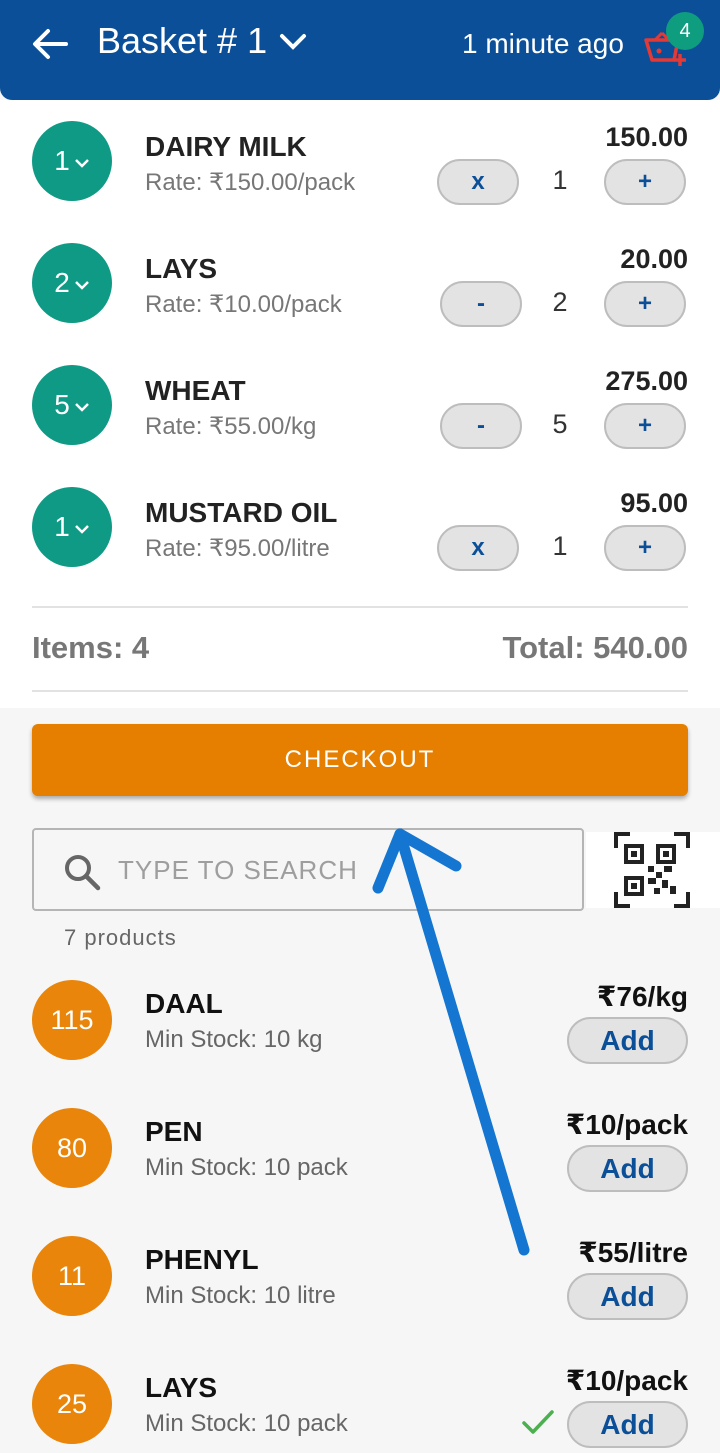 Image resolution: width=720 pixels, height=1453 pixels. I want to click on product-price: ₹55/litre, so click(633, 1252).